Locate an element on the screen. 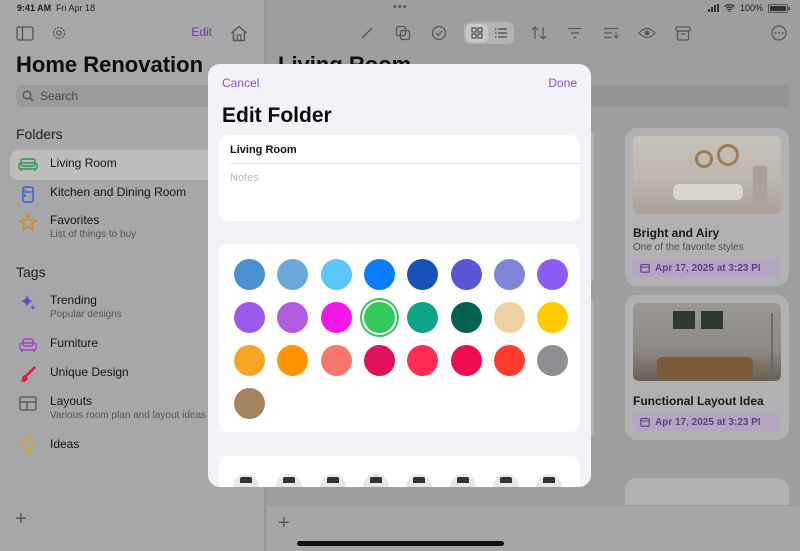 This screenshot has height=551, width=800. sidebar-item-subtitle: Various room plan and layout ideas is located at coordinates (128, 415).